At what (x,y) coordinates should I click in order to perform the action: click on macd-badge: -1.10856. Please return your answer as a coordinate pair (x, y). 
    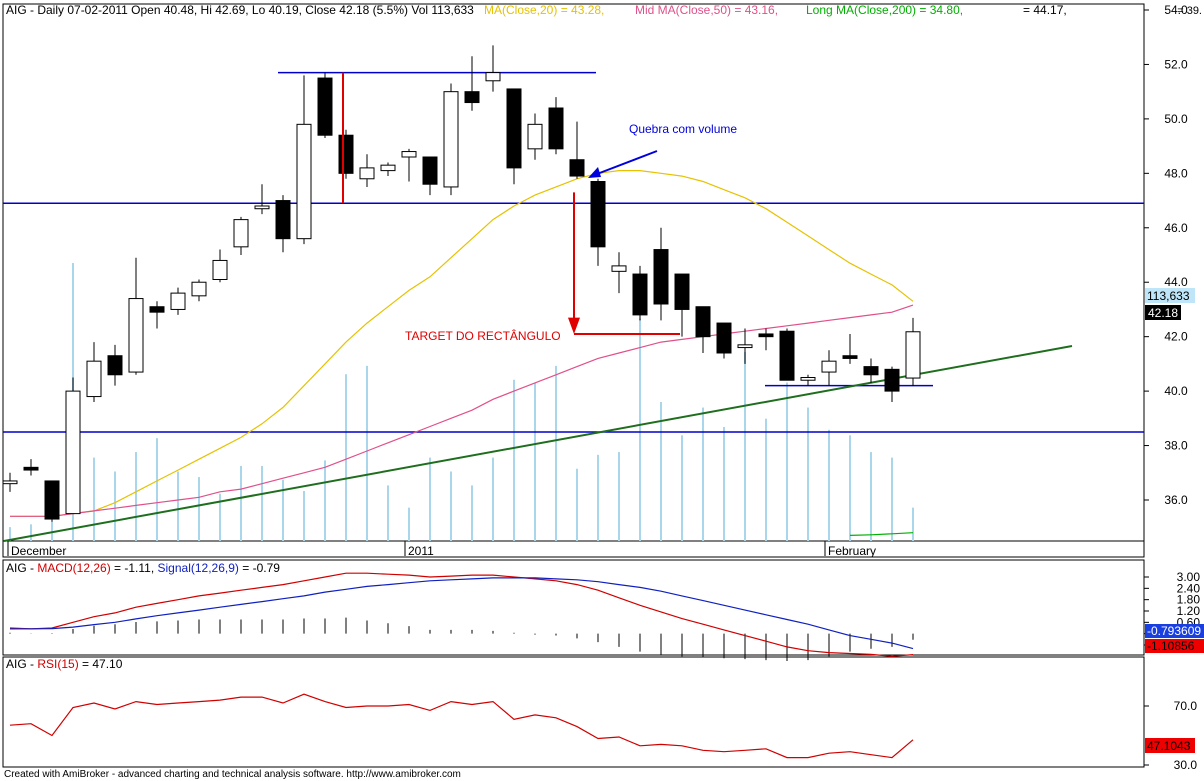
    Looking at the image, I should click on (1171, 646).